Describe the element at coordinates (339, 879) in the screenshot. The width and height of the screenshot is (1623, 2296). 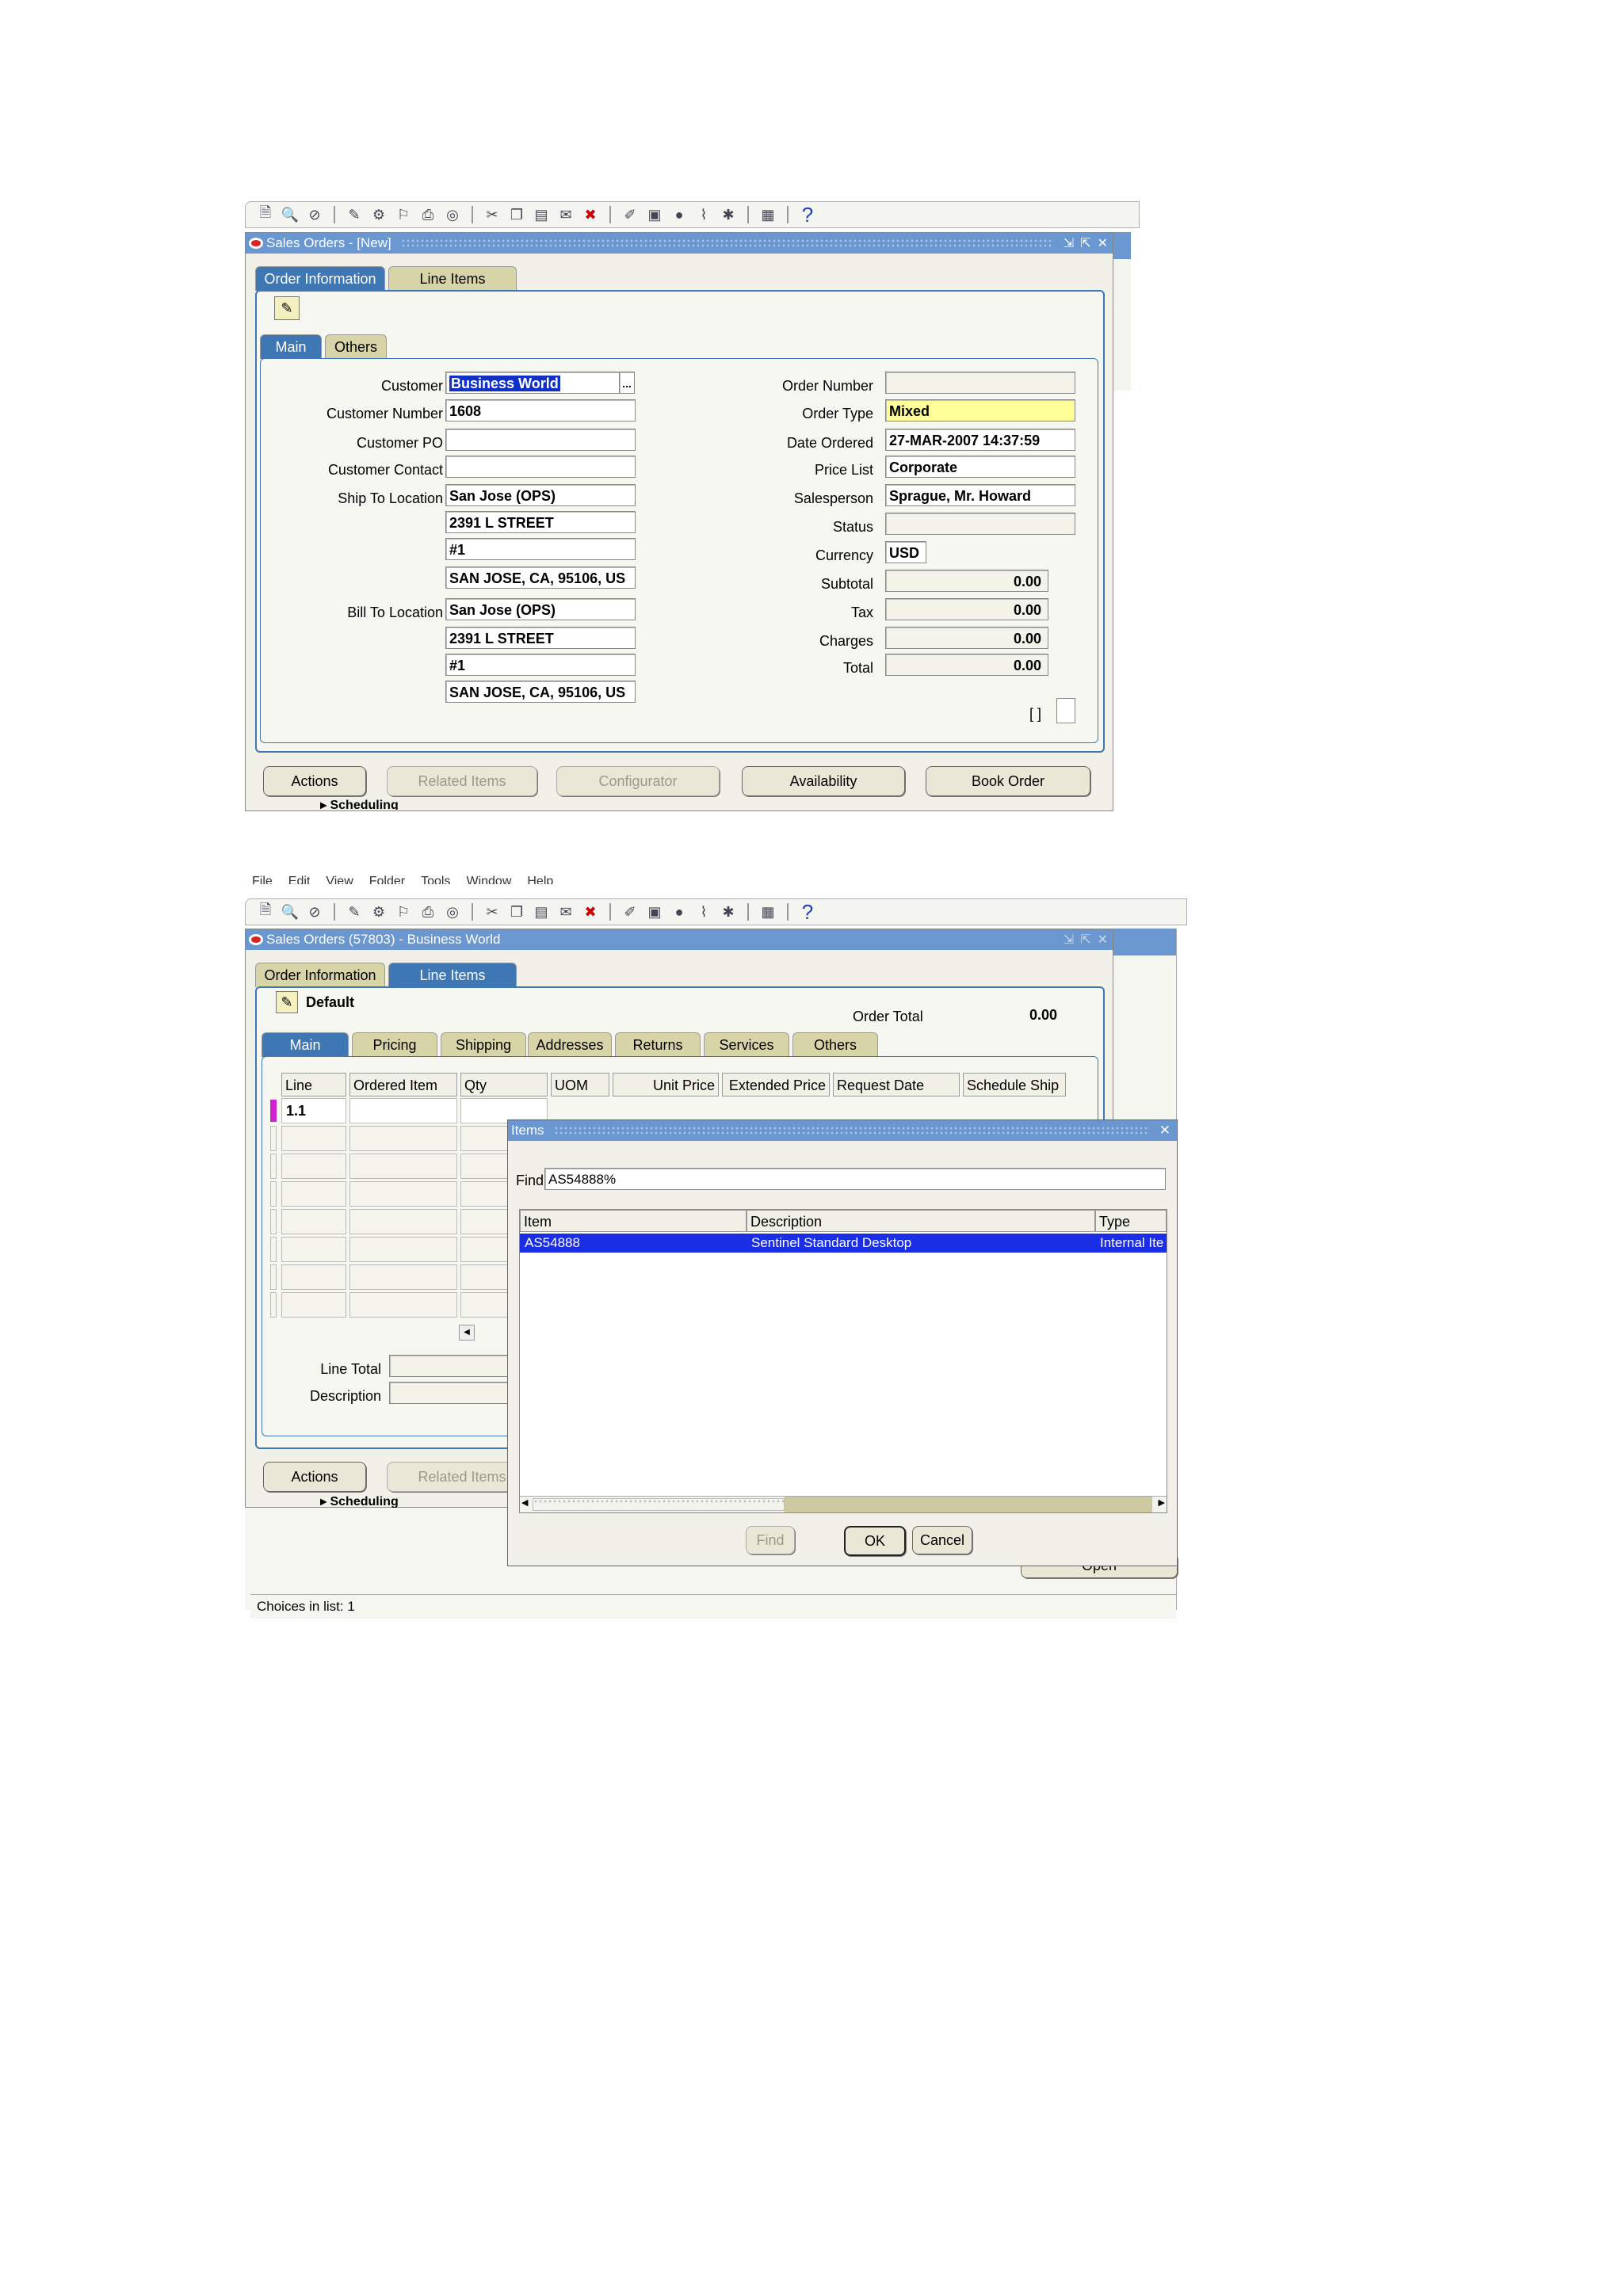
I see `menu-view: View` at that location.